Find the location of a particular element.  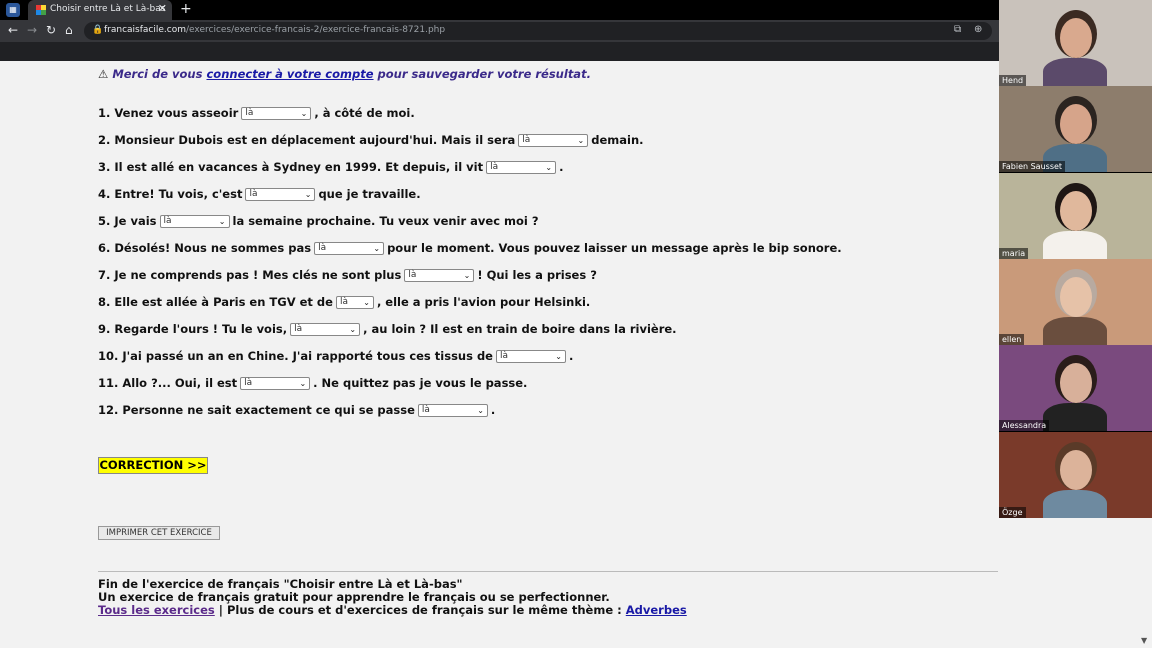

zoom-icon: ⊕ is located at coordinates (978, 29).